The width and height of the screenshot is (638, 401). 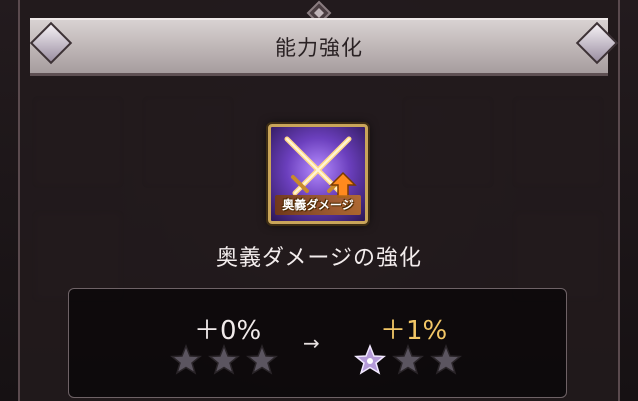 What do you see at coordinates (311, 343) in the screenshot?
I see `arrow-icon: →` at bounding box center [311, 343].